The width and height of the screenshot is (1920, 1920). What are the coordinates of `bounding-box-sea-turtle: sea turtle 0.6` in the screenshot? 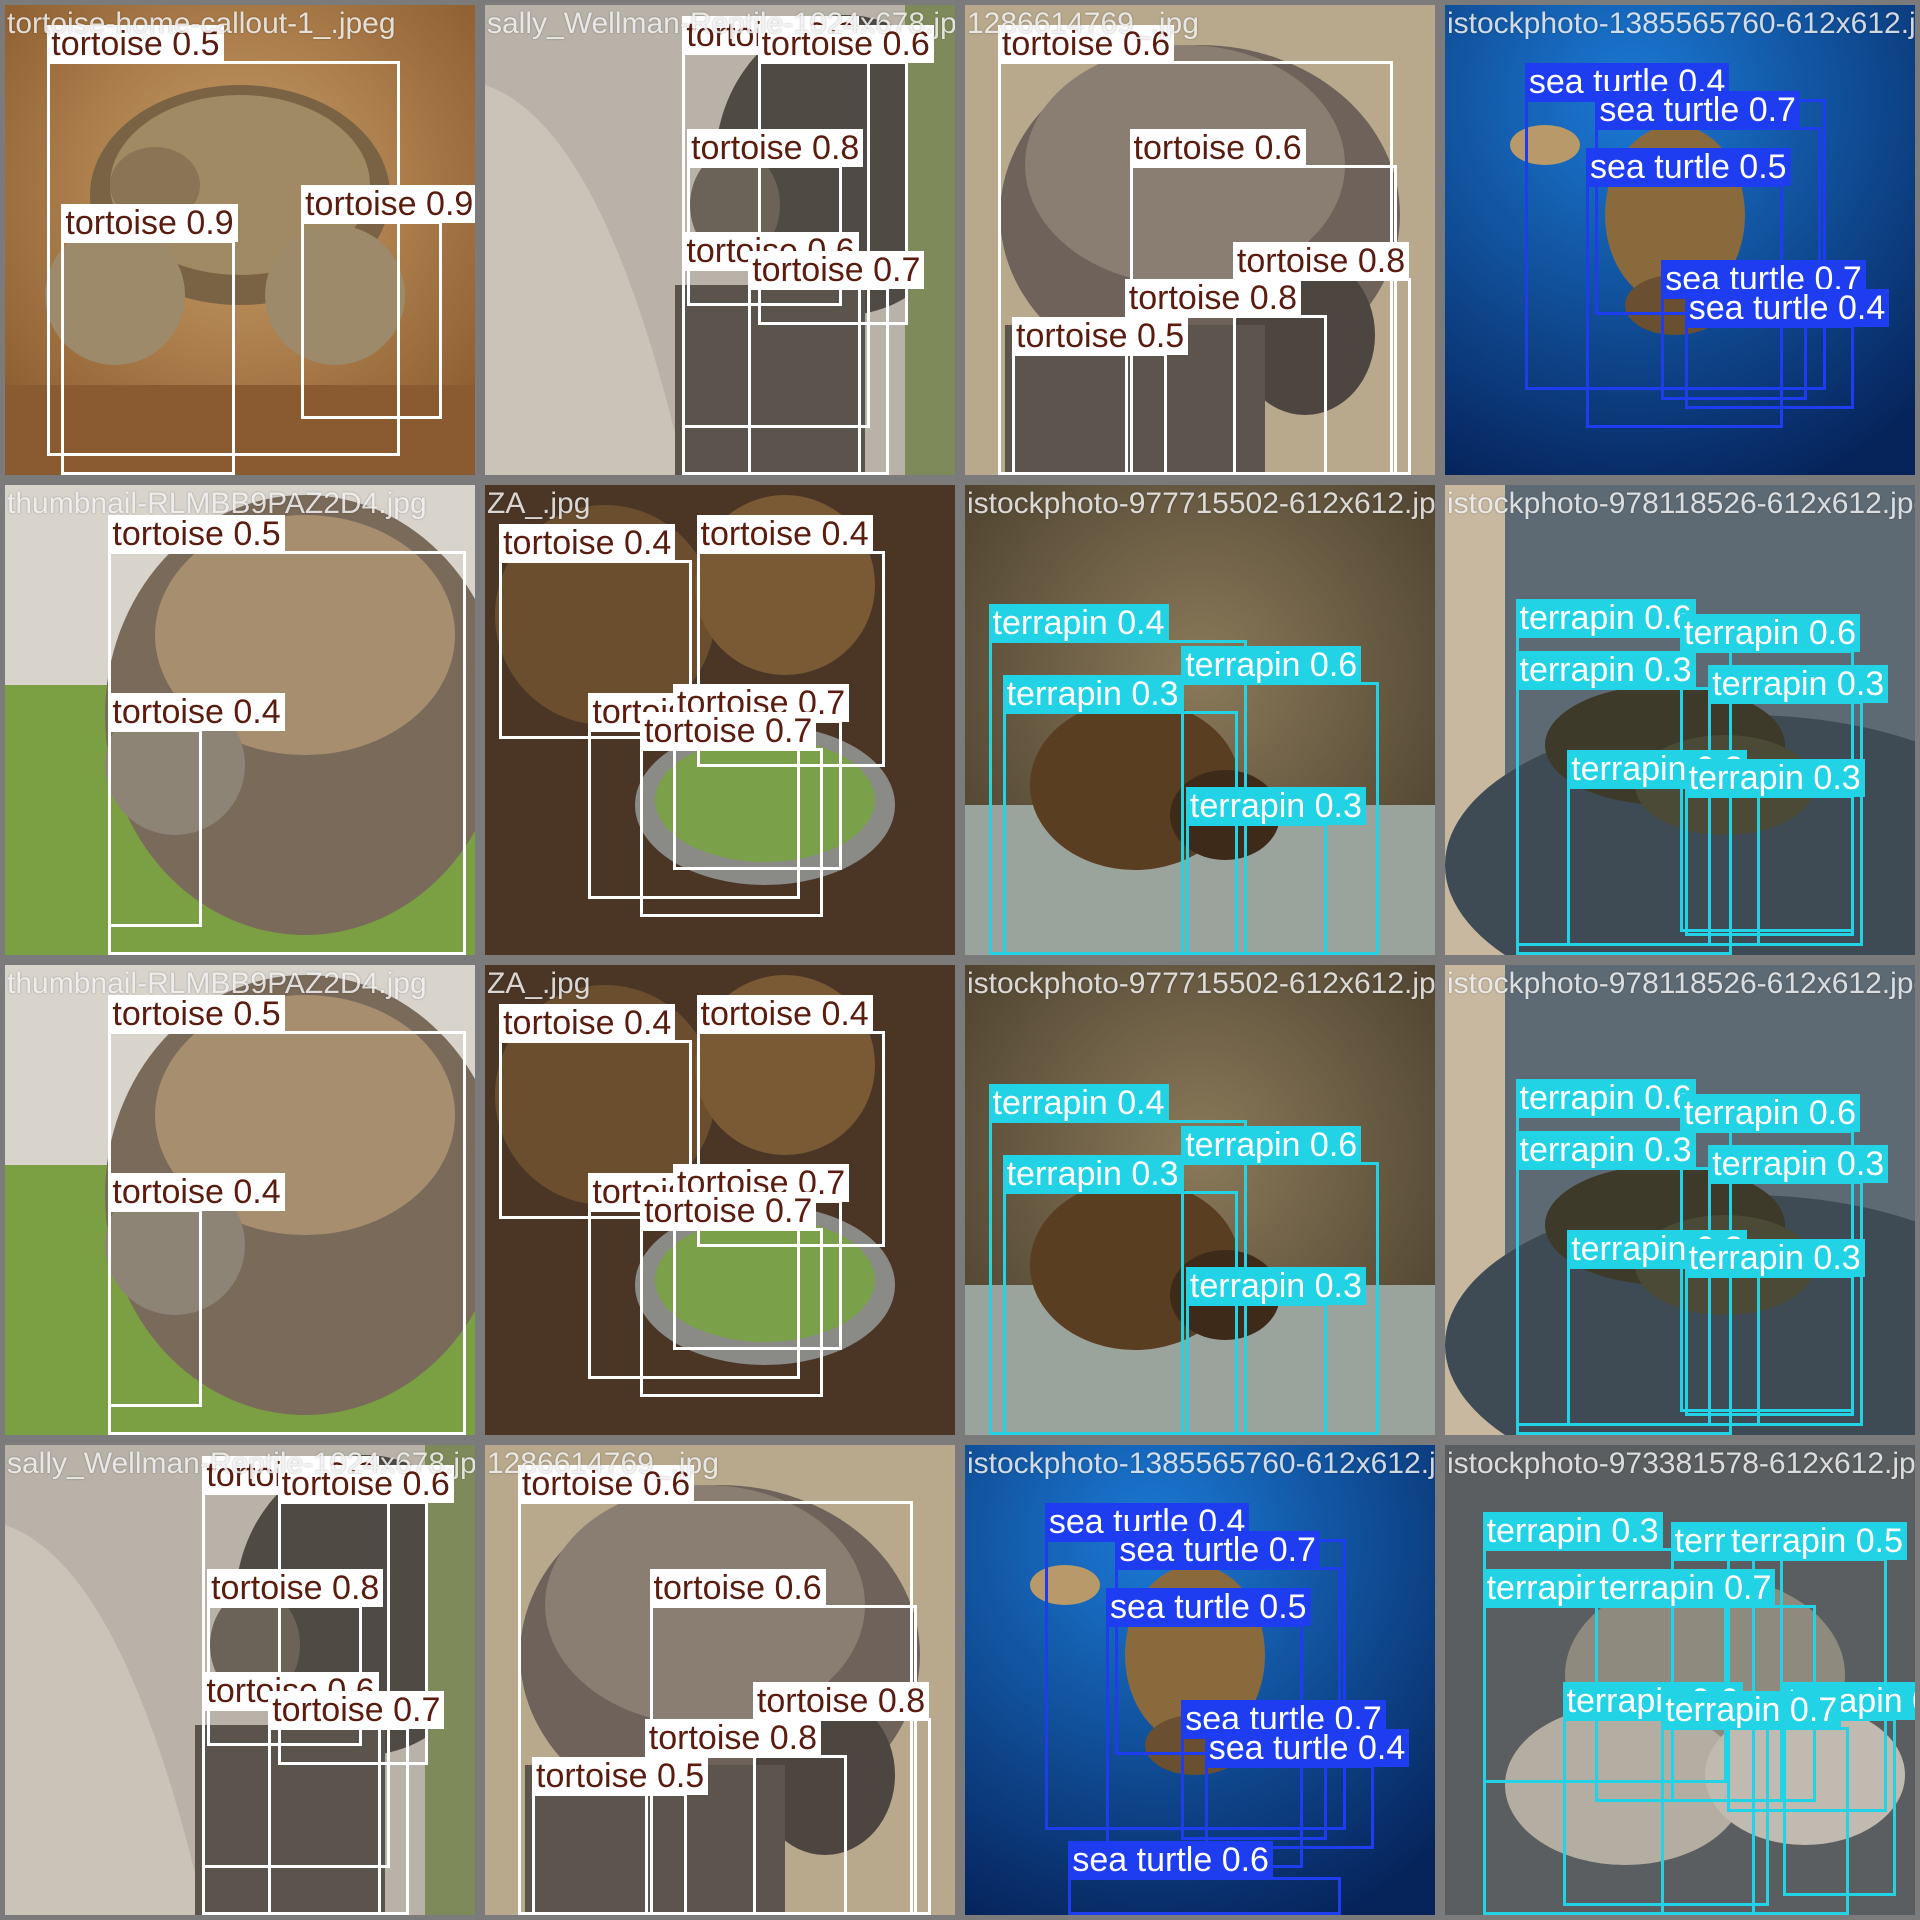 It's located at (1204, 1878).